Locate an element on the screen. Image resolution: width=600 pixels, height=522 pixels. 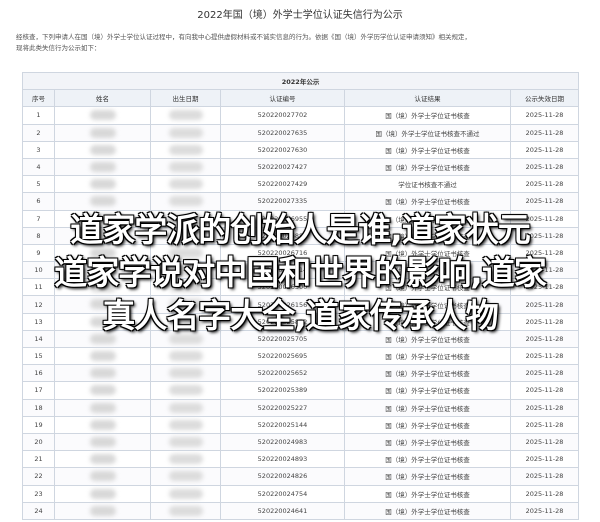
cell-index: 18 is located at coordinates (38, 407).